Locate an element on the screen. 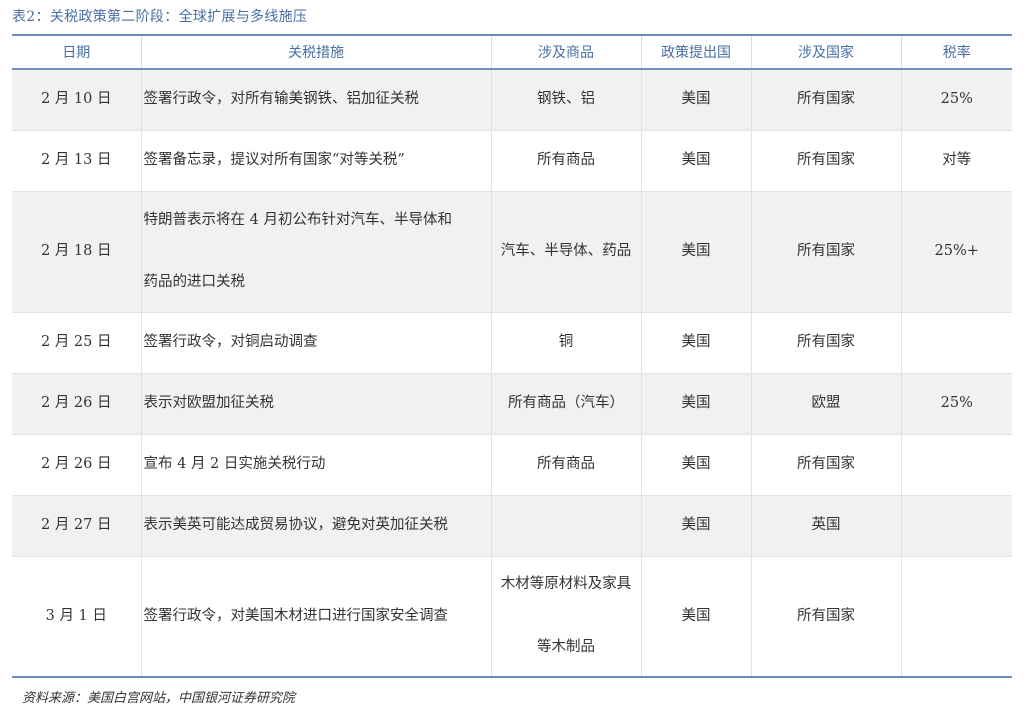 Image resolution: width=1024 pixels, height=711 pixels. header-countries: 涉及国家 is located at coordinates (825, 52).